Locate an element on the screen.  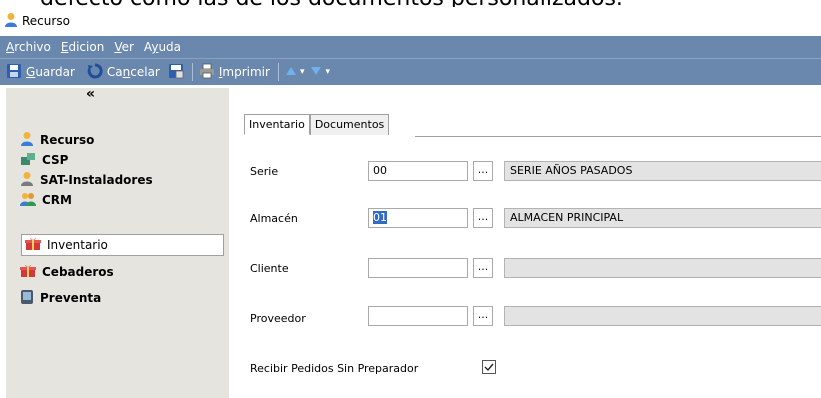
tab-bar: Inventario Documentos is located at coordinates (317, 124).